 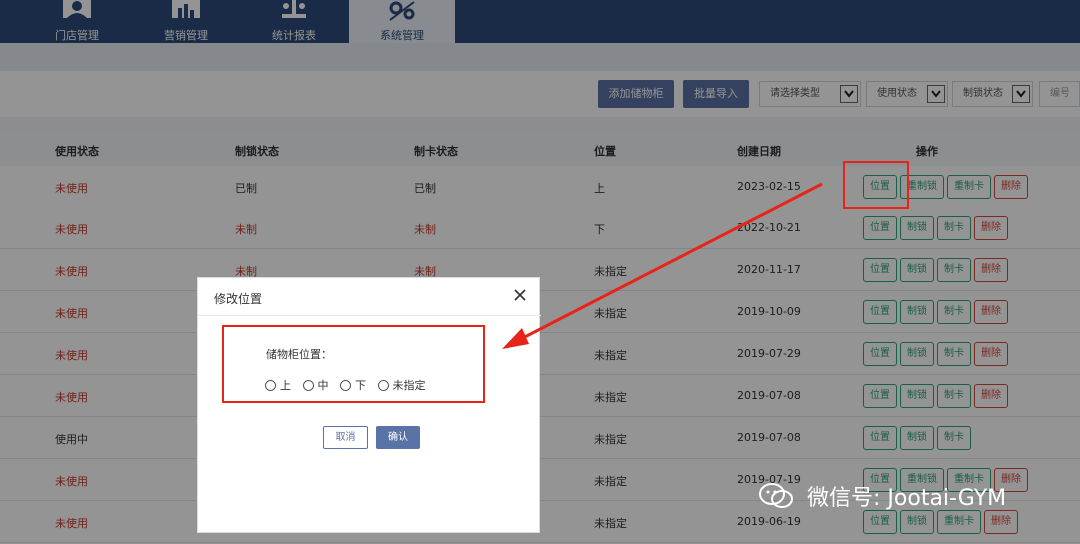 I want to click on watermark-text: 微信号: Jootai-GYM, so click(x=907, y=498).